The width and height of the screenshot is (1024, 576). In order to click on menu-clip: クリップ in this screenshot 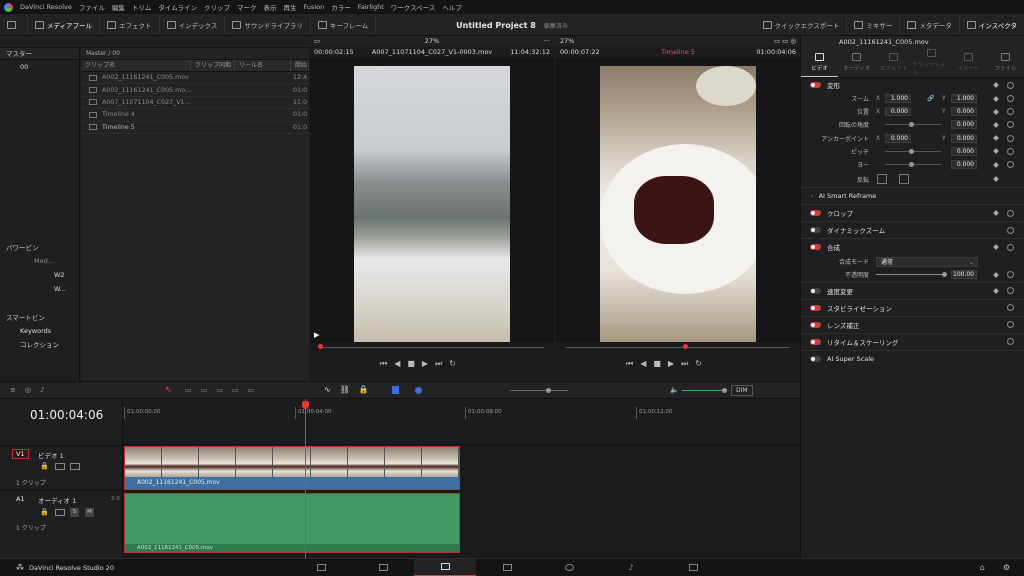, I will do `click(217, 7)`.